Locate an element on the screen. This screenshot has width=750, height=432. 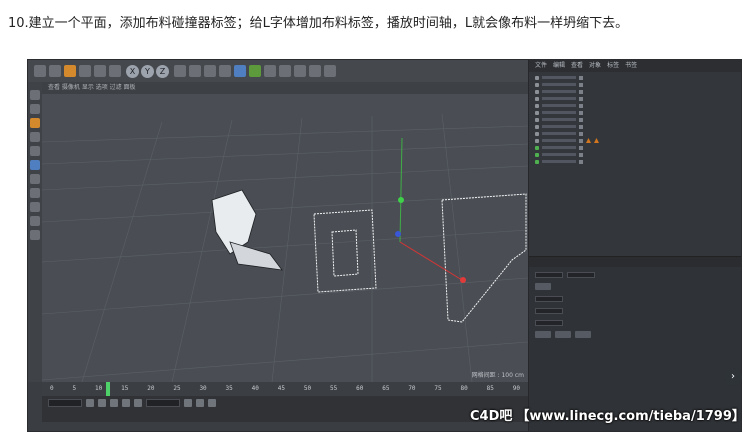
om-tab-bookmarks: 书签 is located at coordinates (631, 66).